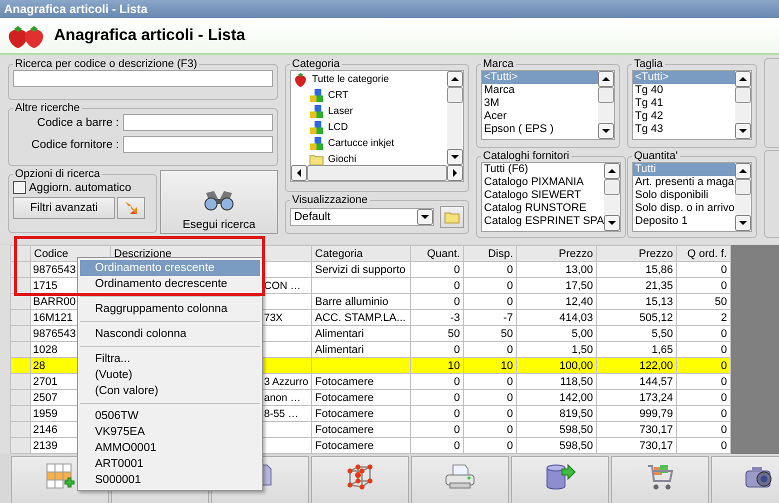 Image resolution: width=779 pixels, height=503 pixels. Describe the element at coordinates (703, 254) in the screenshot. I see `column-header: Q ord. f.` at that location.